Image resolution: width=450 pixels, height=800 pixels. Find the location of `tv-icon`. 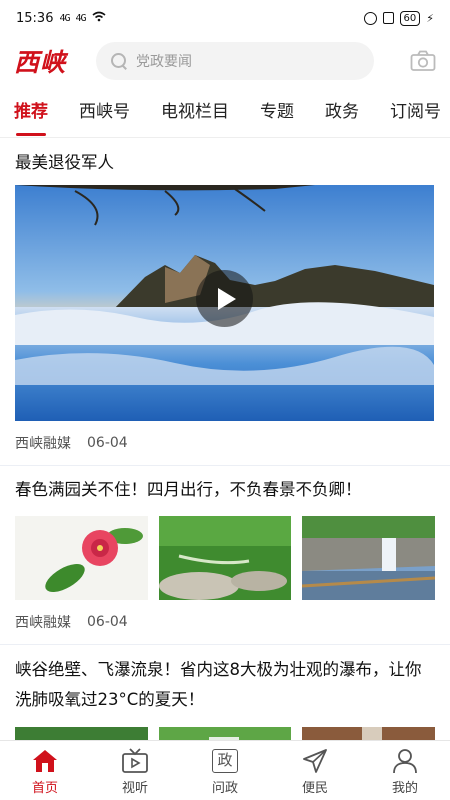

tv-icon is located at coordinates (135, 761).